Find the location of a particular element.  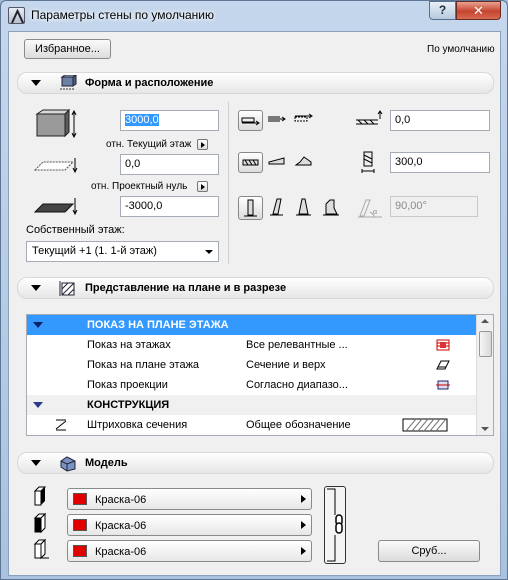

column-divider is located at coordinates (228, 183).